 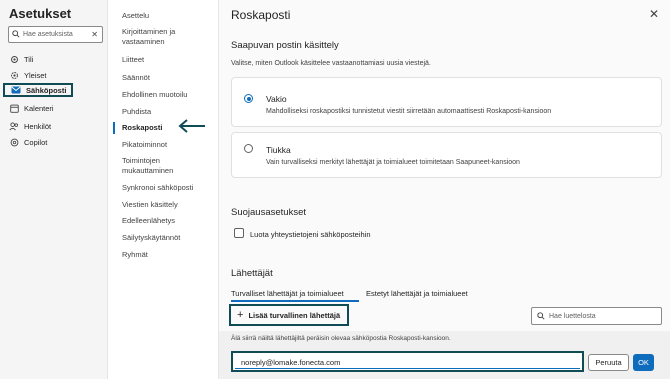 What do you see at coordinates (278, 150) in the screenshot?
I see `option-title: Tiukka` at bounding box center [278, 150].